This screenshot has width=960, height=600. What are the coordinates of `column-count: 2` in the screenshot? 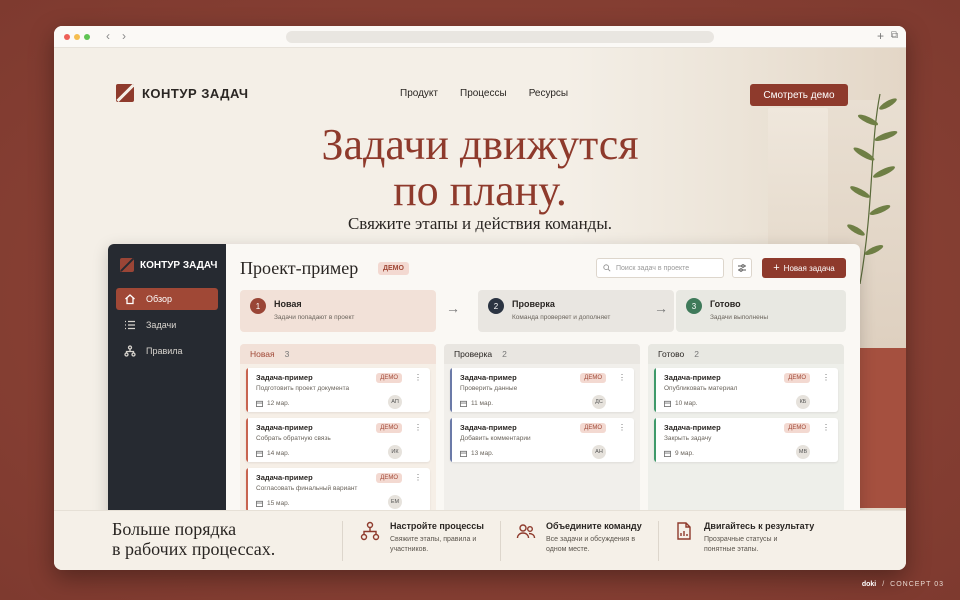 It's located at (504, 354).